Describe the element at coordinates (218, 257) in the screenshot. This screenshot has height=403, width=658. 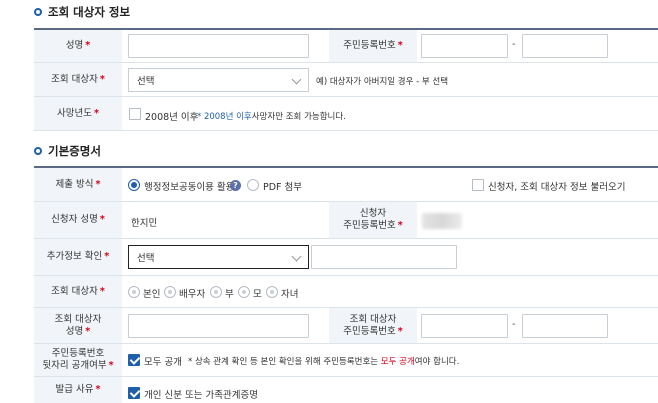
I see `extra-info-select: 선택` at that location.